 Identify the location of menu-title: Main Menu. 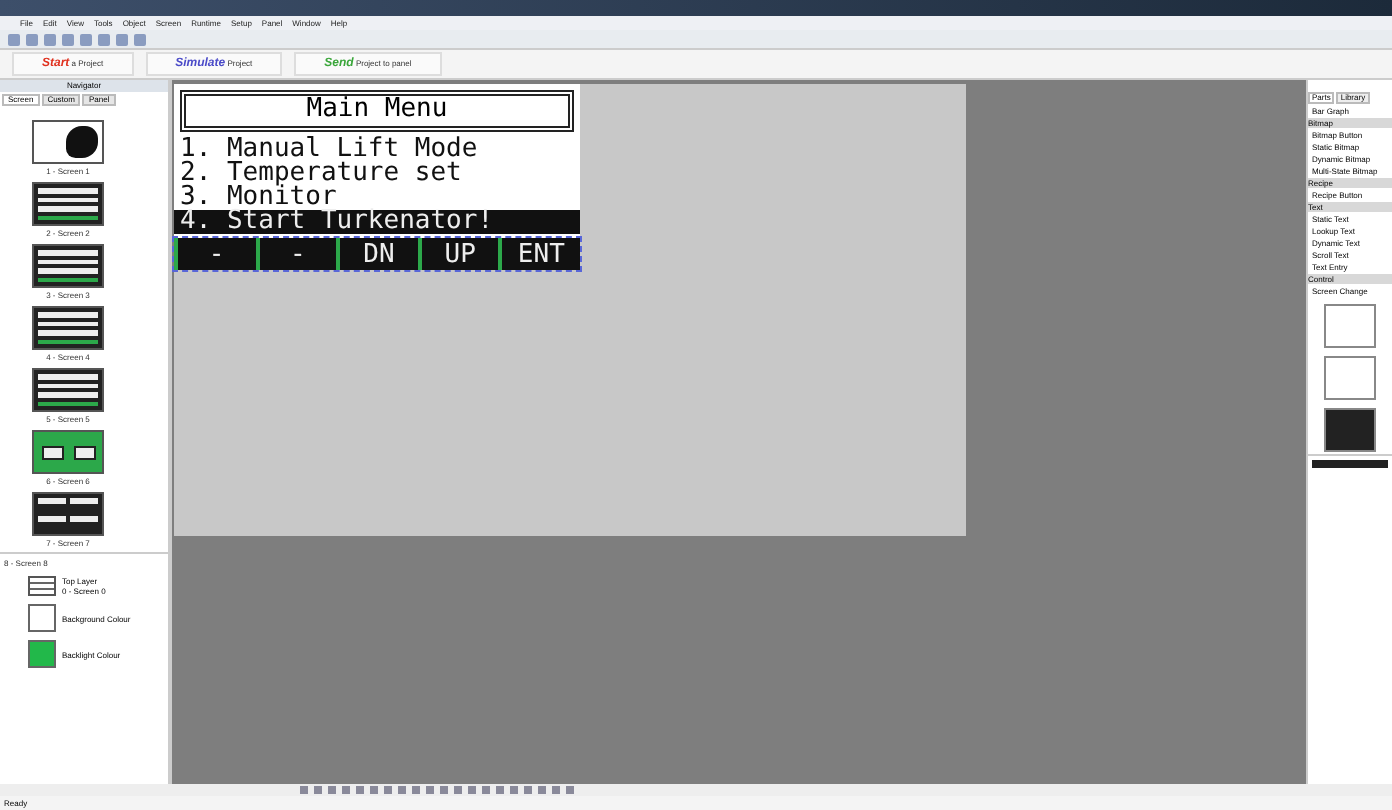
(377, 111).